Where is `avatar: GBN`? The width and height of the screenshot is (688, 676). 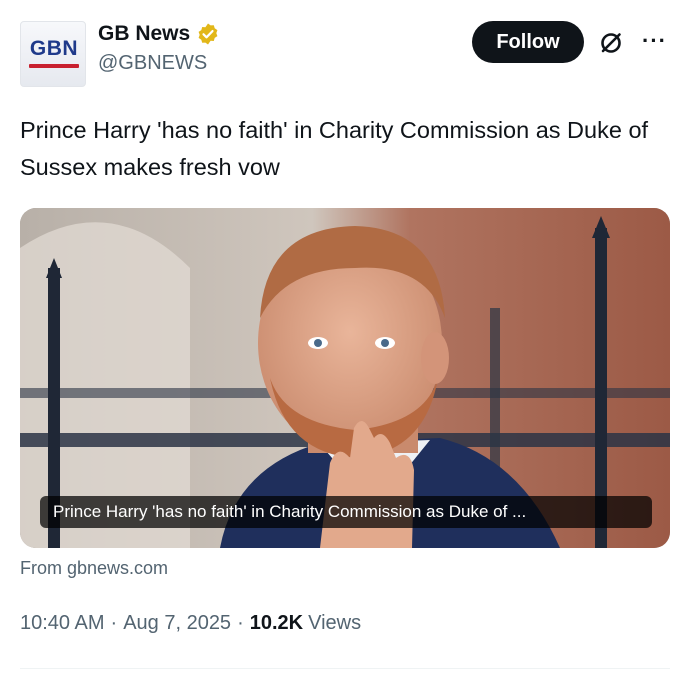
avatar: GBN is located at coordinates (53, 54).